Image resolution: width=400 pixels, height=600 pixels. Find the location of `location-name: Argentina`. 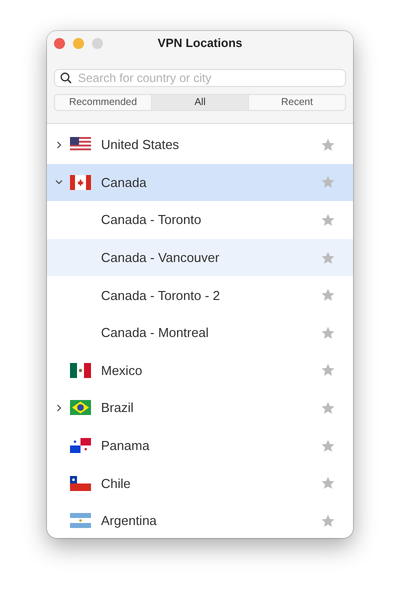

location-name: Argentina is located at coordinates (129, 520).